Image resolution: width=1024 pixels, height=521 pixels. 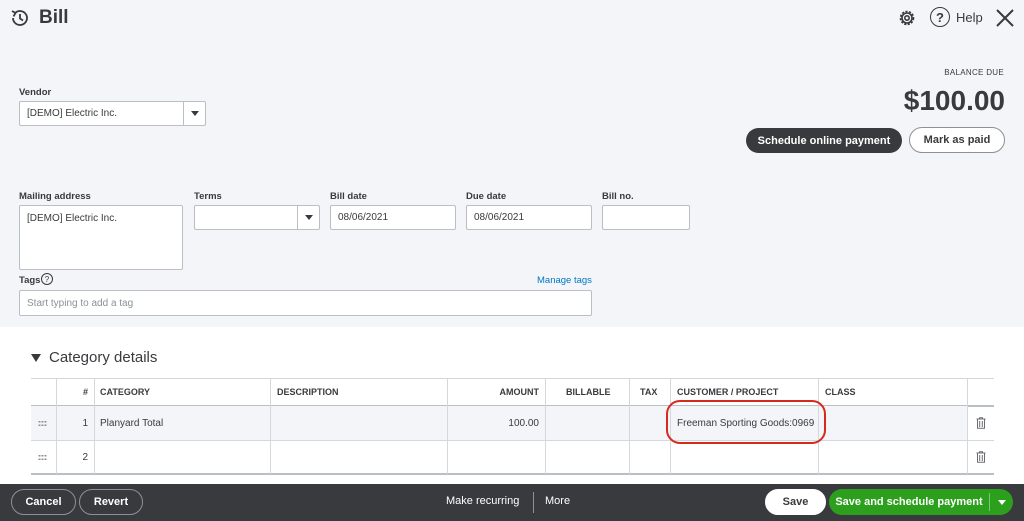 I want to click on terms-dropdown-toggle, so click(x=308, y=217).